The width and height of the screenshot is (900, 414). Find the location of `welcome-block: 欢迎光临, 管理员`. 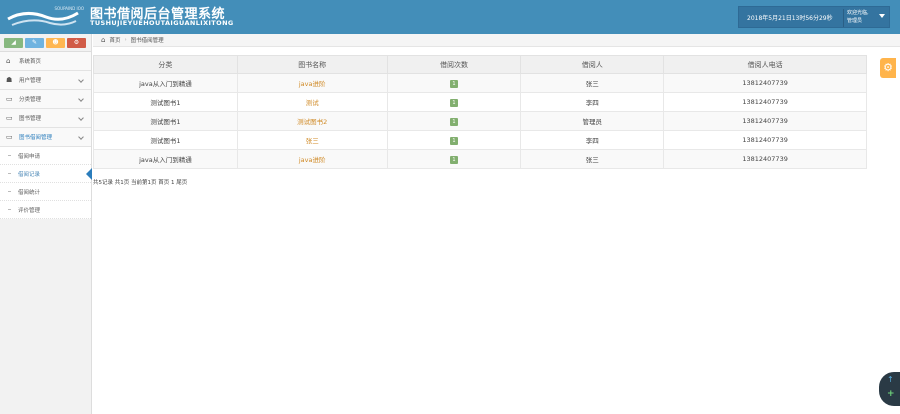

welcome-block: 欢迎光临, 管理员 is located at coordinates (856, 18).